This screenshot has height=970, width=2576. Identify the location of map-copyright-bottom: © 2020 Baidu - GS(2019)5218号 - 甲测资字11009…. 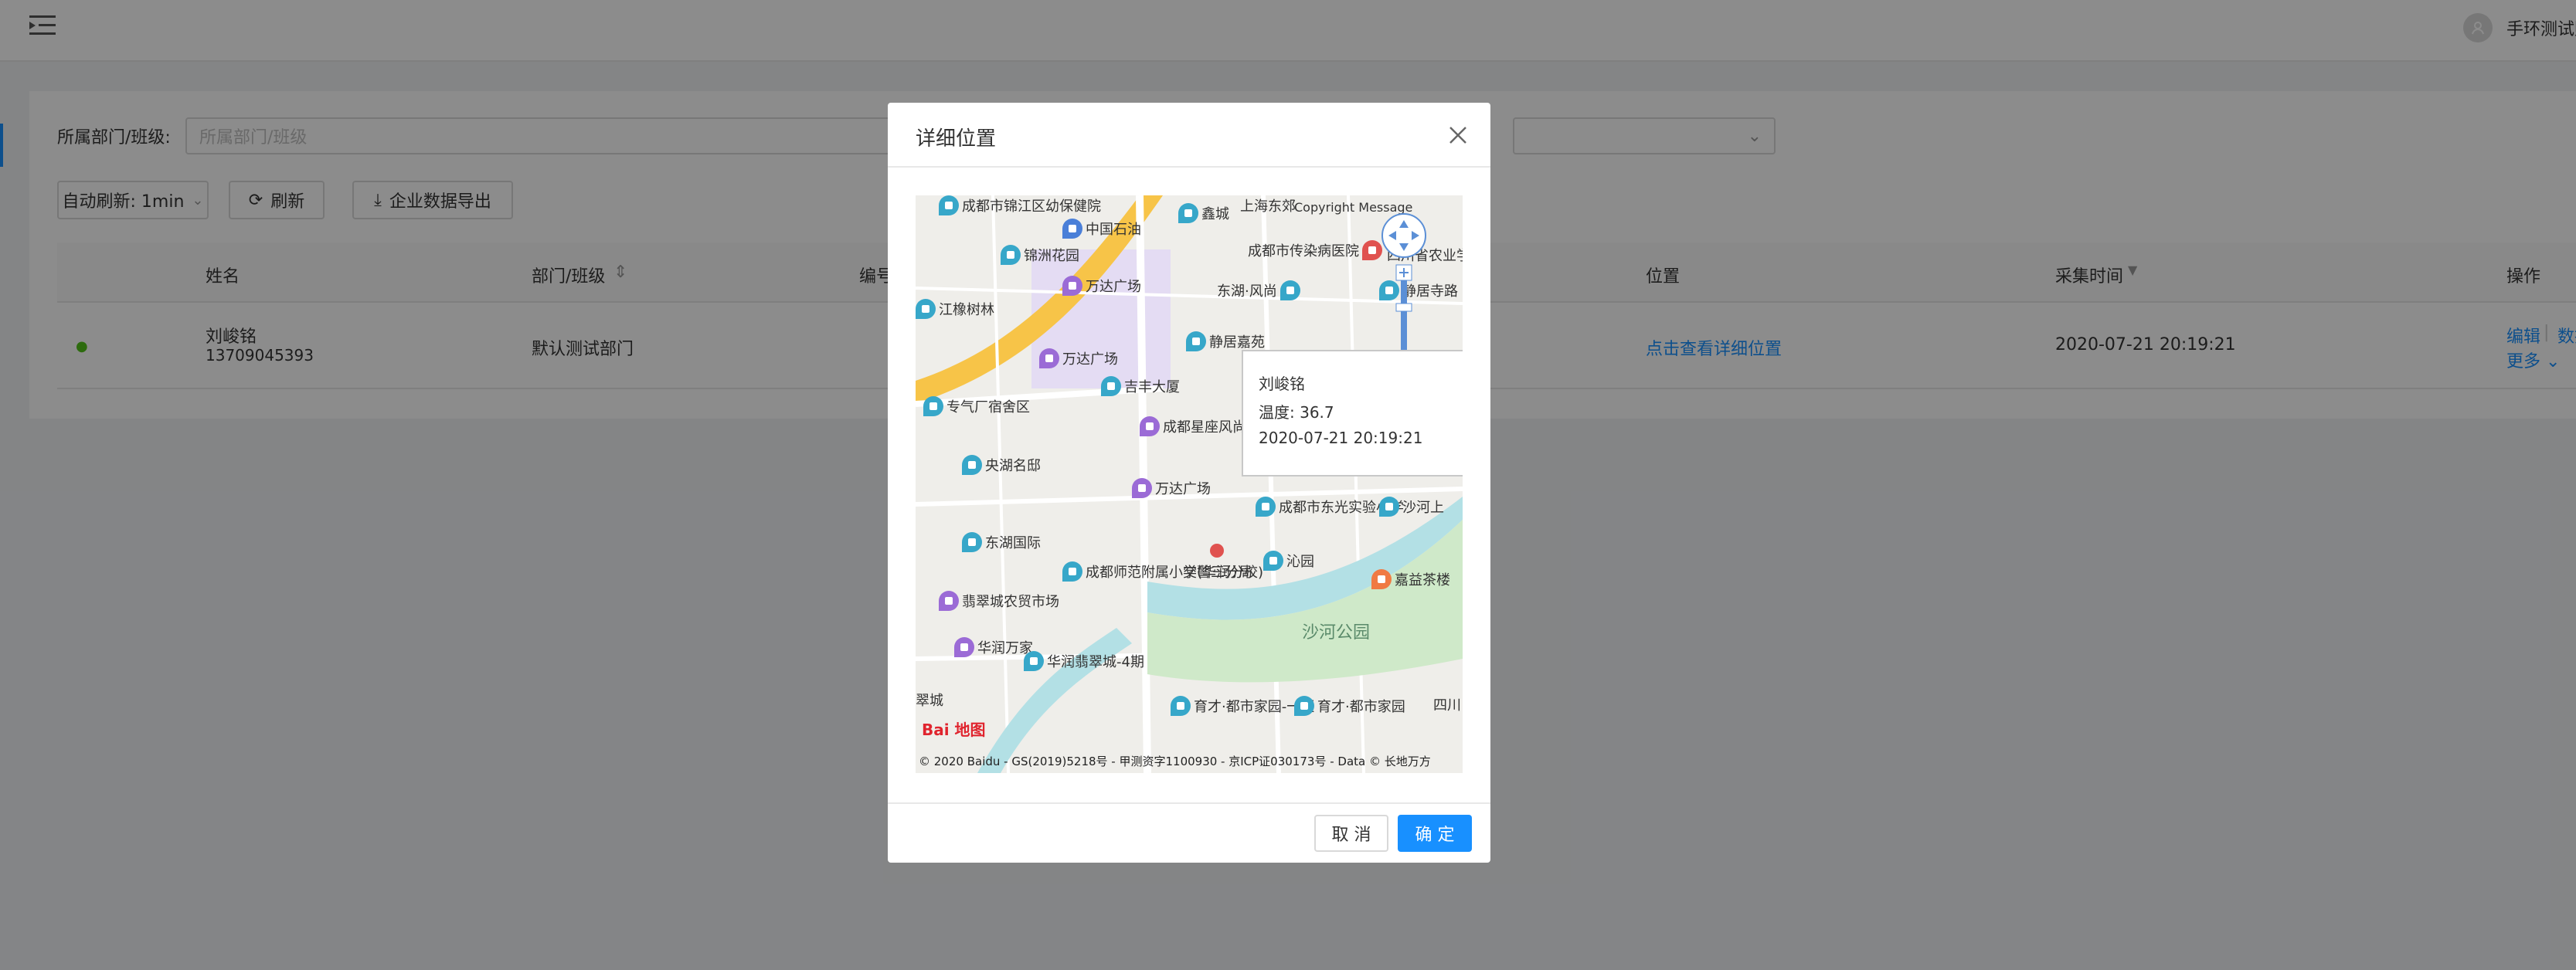
(1175, 762).